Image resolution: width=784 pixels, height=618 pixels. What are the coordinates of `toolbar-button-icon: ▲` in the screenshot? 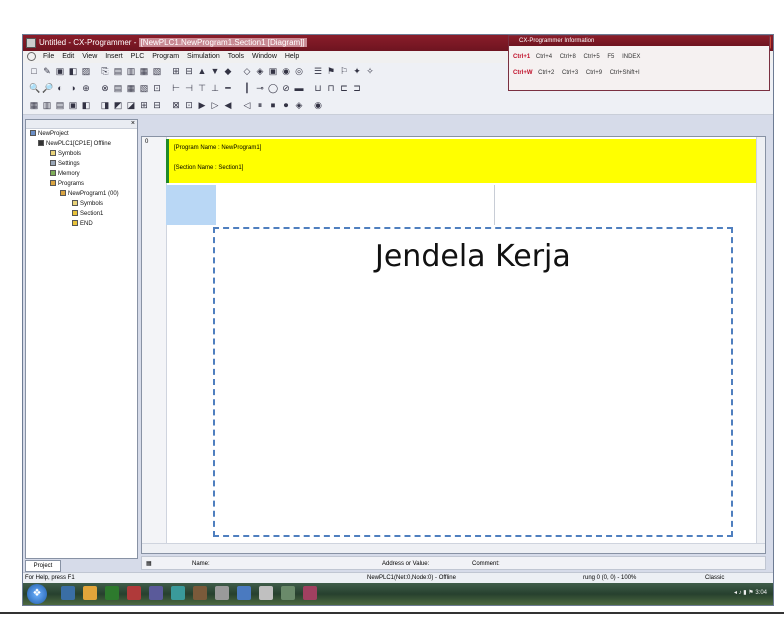 It's located at (202, 71).